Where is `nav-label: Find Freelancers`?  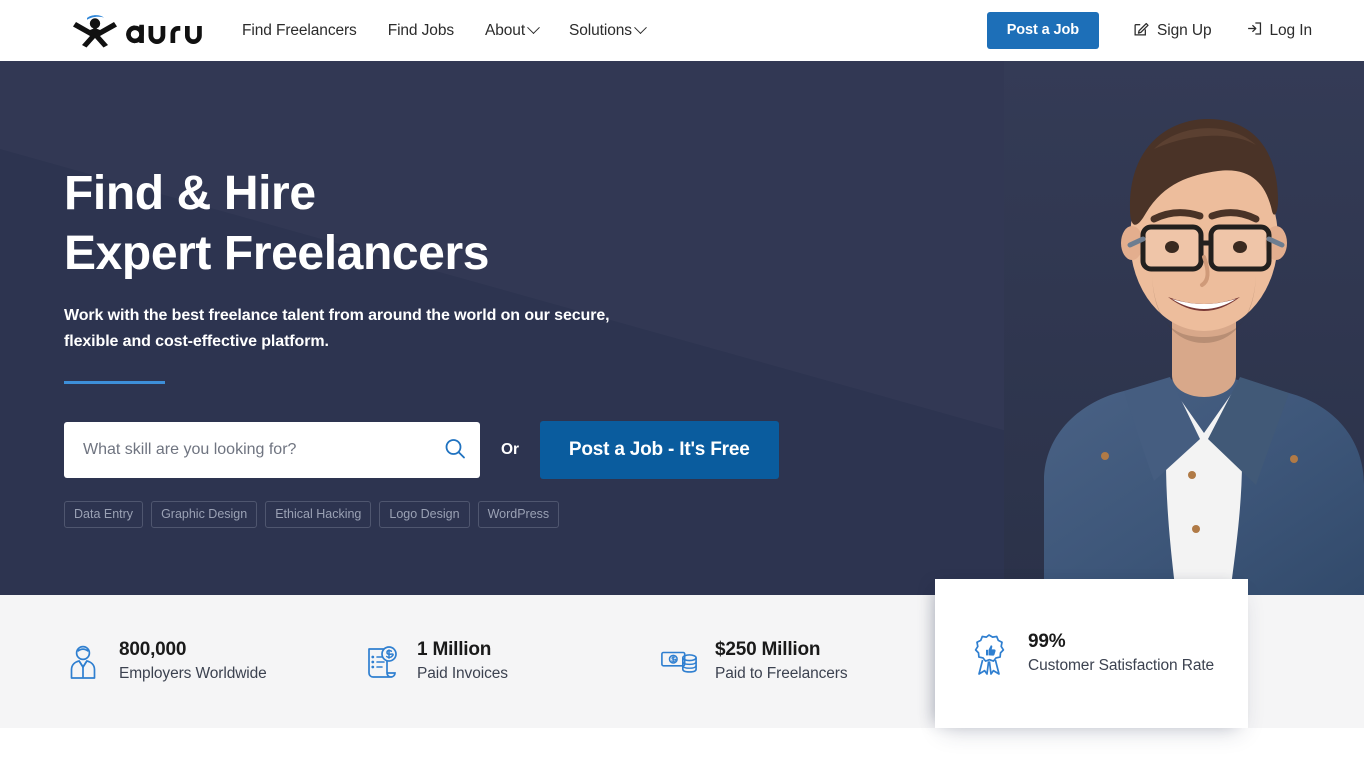
nav-label: Find Freelancers is located at coordinates (299, 30).